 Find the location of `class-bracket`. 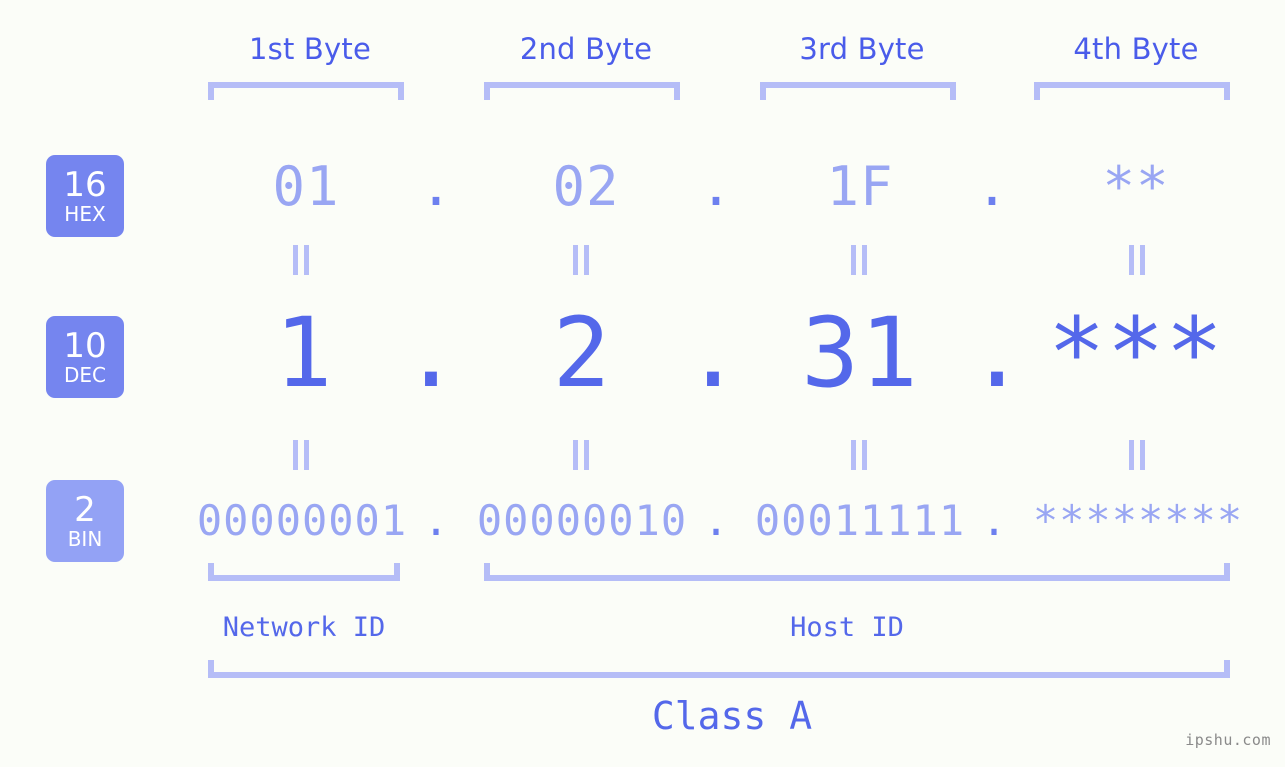

class-bracket is located at coordinates (719, 669).